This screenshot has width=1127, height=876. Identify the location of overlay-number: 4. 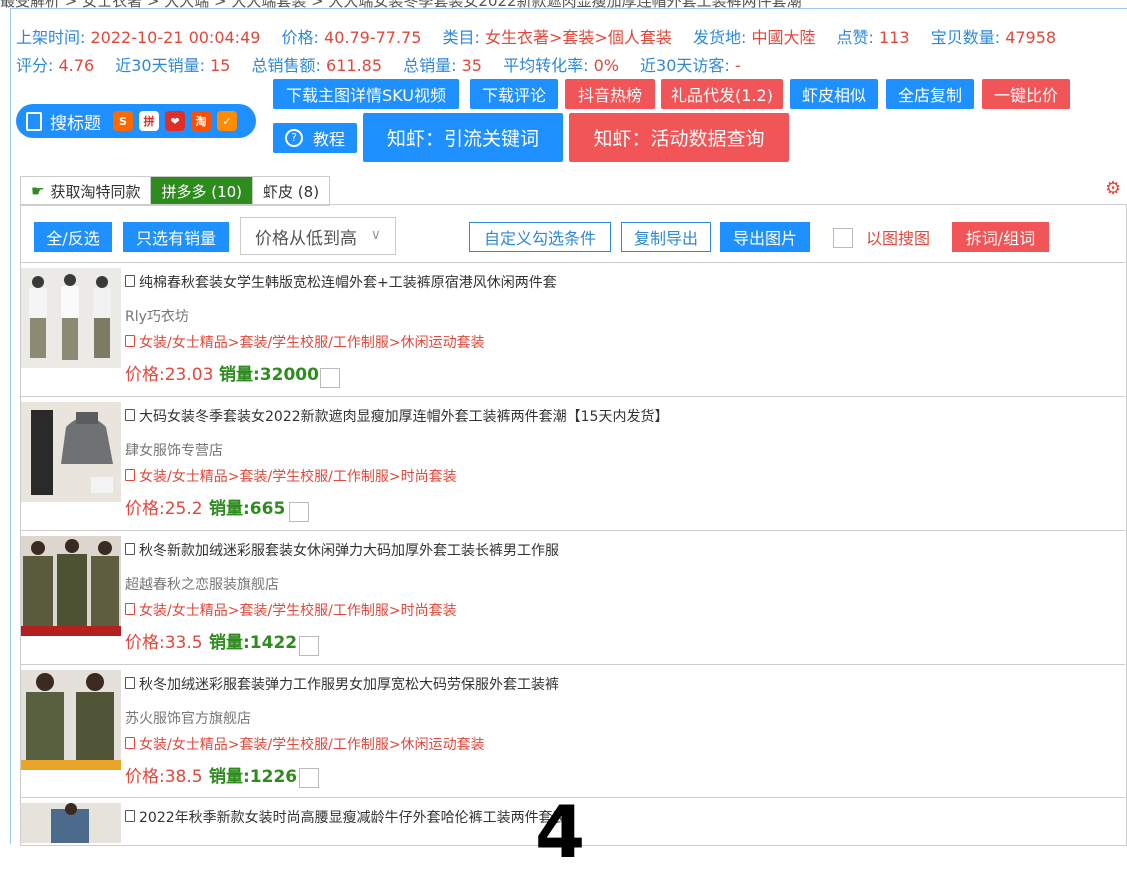
(560, 832).